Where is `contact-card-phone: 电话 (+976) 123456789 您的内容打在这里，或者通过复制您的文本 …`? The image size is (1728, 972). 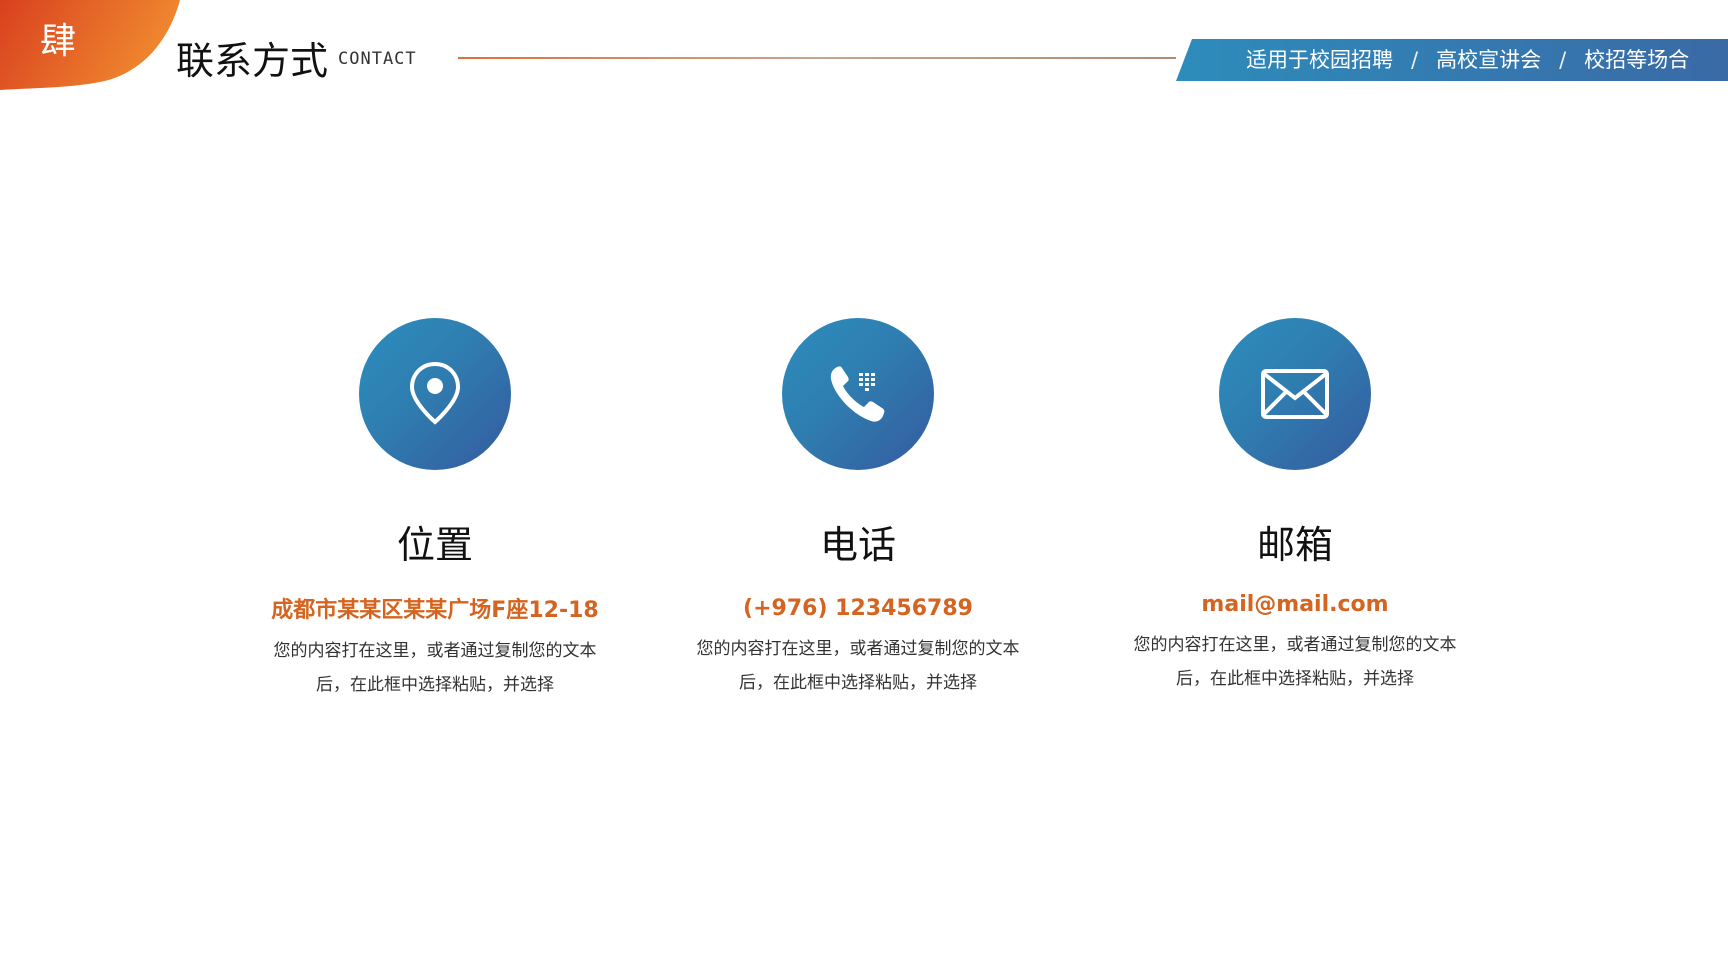 contact-card-phone: 电话 (+976) 123456789 您的内容打在这里，或者通过复制您的文本 … is located at coordinates (858, 509).